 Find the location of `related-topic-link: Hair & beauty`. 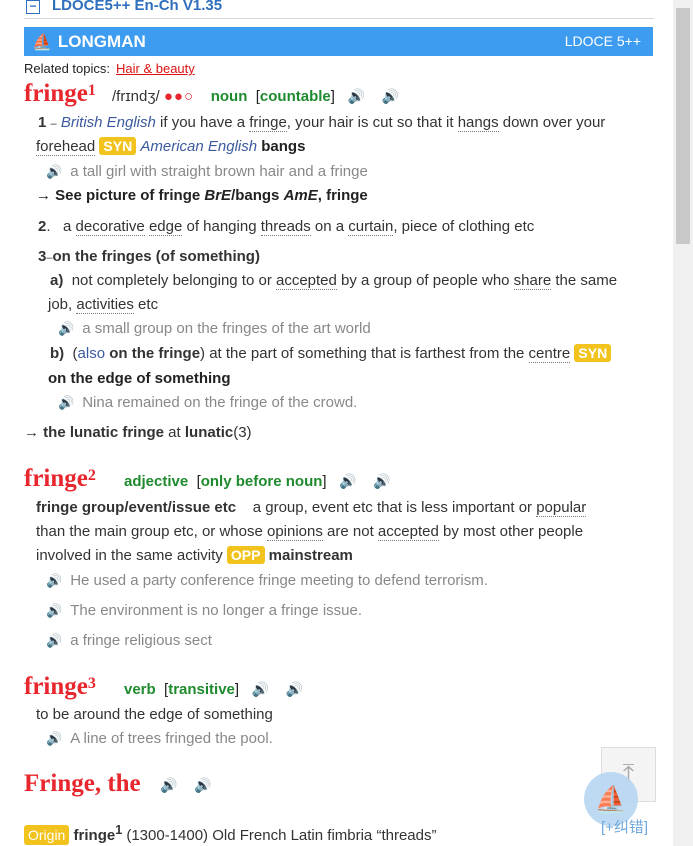

related-topic-link: Hair & beauty is located at coordinates (155, 68).